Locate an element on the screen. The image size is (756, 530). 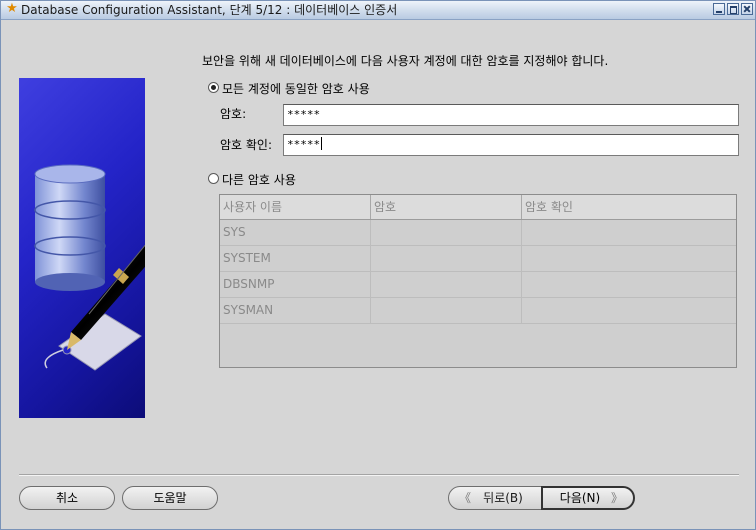
confirm-password-value: ***** is located at coordinates (304, 144).